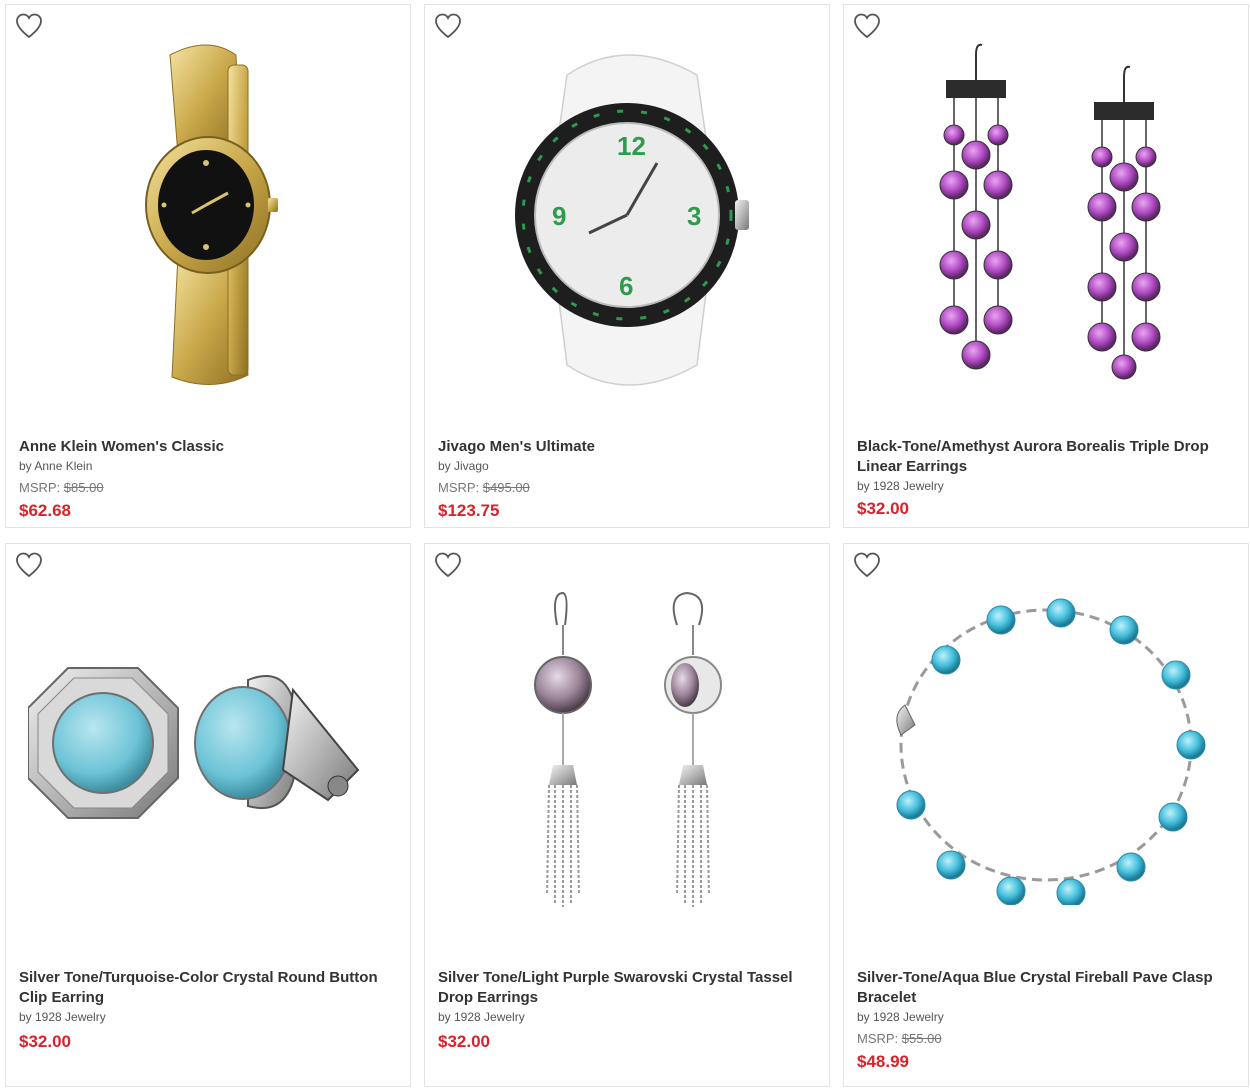 The width and height of the screenshot is (1250, 1092). I want to click on product-price: $48.99, so click(883, 1061).